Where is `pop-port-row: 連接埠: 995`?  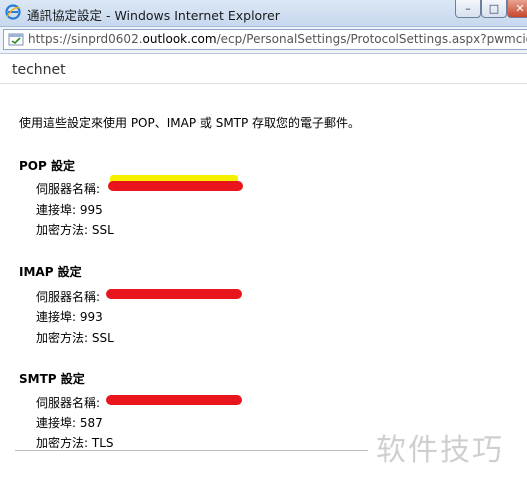
pop-port-row: 連接埠: 995 is located at coordinates (69, 210).